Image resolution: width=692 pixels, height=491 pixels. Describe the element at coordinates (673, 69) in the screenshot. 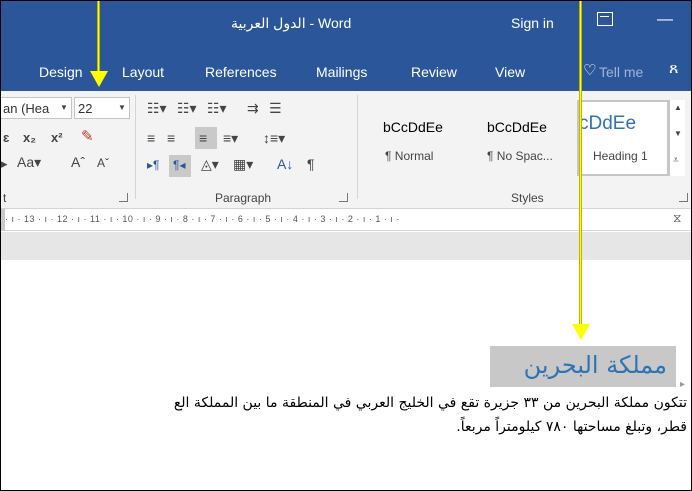

I see `share-icon: ጸ` at that location.